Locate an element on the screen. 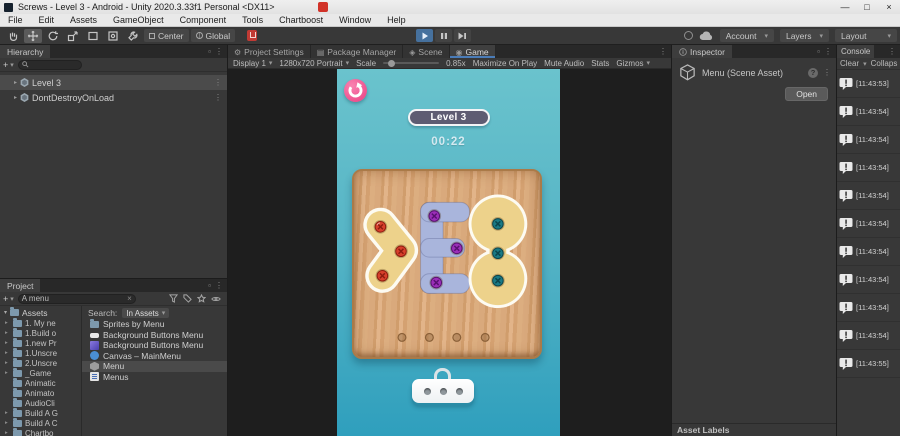 The height and width of the screenshot is (436, 900). menu-item: GameObject is located at coordinates (138, 20).